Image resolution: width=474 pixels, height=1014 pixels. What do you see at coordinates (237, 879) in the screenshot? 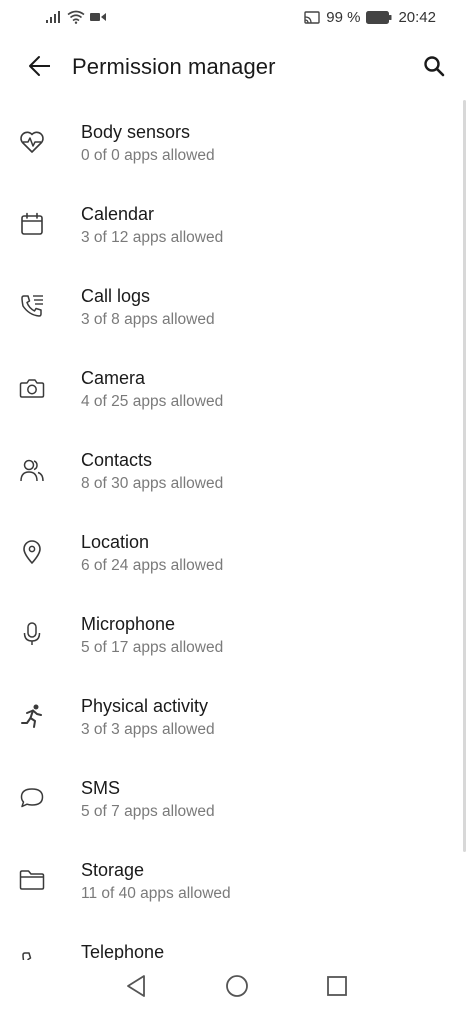
I see `list-item-storage: Storage 11 of 40 apps allowed` at bounding box center [237, 879].